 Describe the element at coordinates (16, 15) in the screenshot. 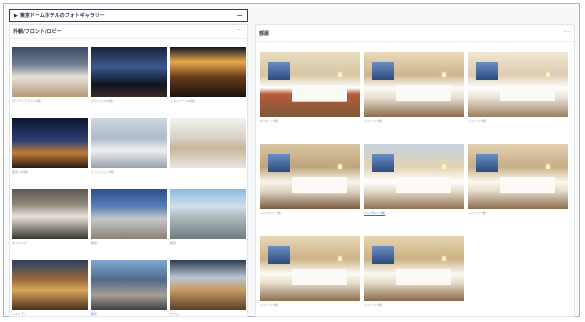

I see `triangle-right-icon: ▶` at that location.